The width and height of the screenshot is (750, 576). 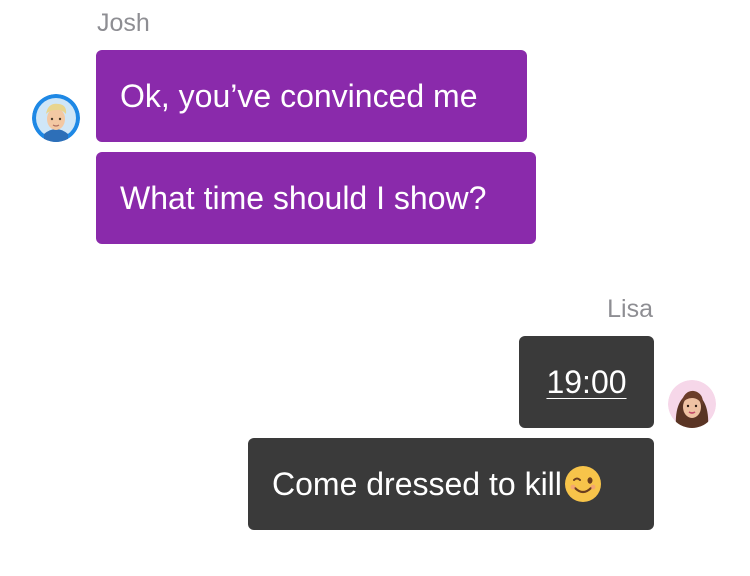 What do you see at coordinates (583, 484) in the screenshot?
I see `winking-face-icon` at bounding box center [583, 484].